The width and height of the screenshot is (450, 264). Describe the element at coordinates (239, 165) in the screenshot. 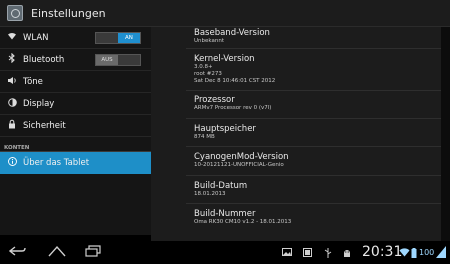

I see `info-value: 10-20121121-UNOFFICIAL-Genio` at that location.